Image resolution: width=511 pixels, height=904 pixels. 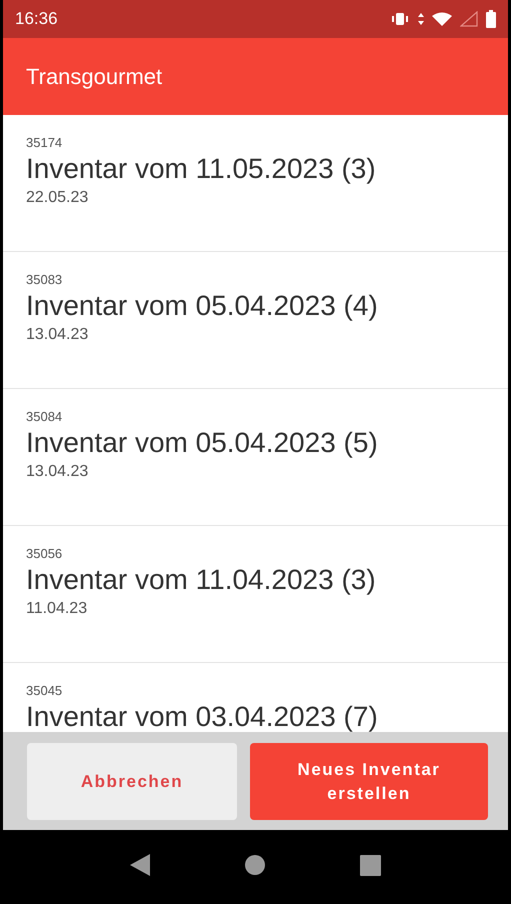 What do you see at coordinates (57, 609) in the screenshot?
I see `inventory-date: 11.04.23` at bounding box center [57, 609].